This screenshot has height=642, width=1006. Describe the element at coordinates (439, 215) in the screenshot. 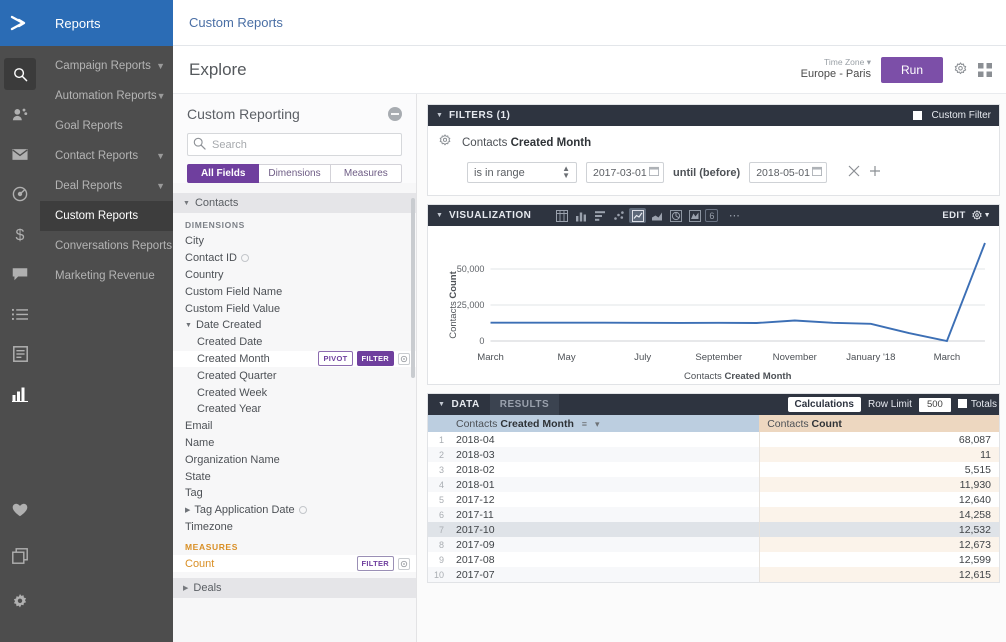

I see `triangle-down-icon: ▼` at that location.